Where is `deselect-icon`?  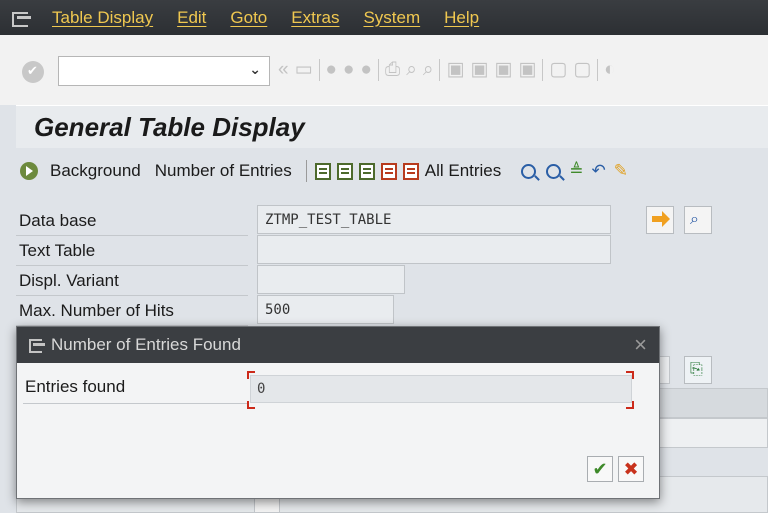
deselect-icon is located at coordinates (388, 171).